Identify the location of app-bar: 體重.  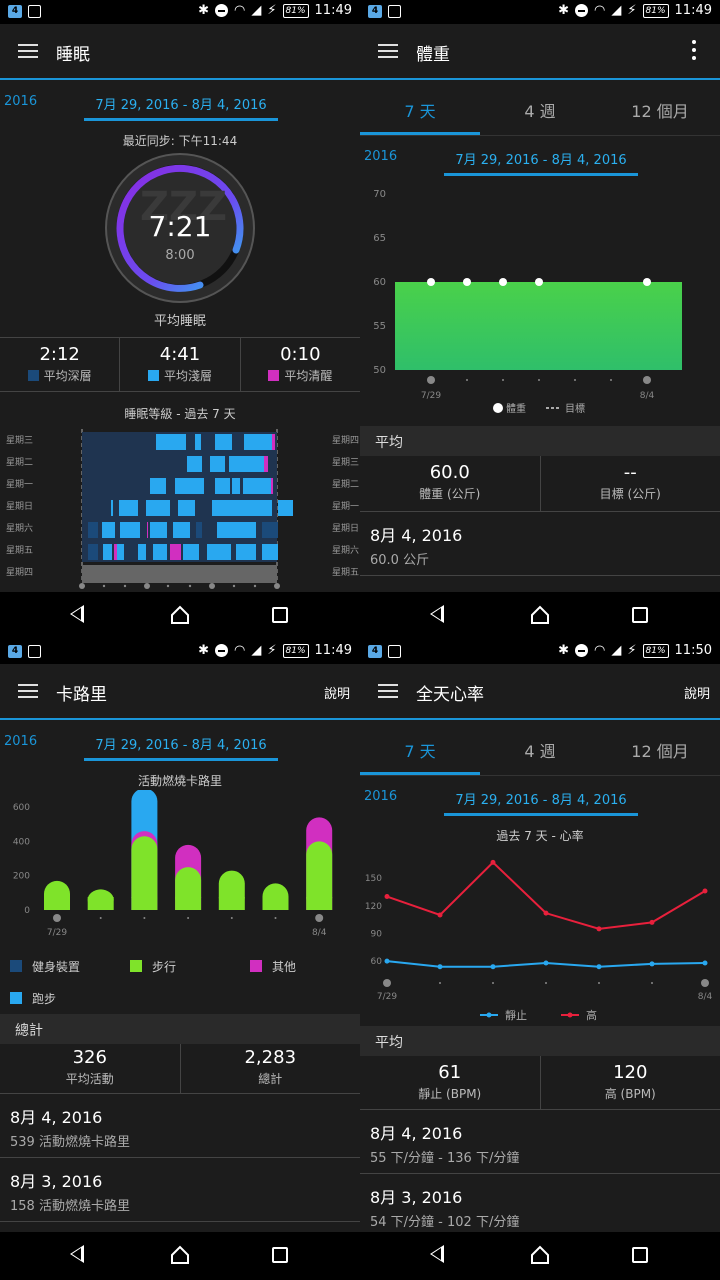
(540, 52).